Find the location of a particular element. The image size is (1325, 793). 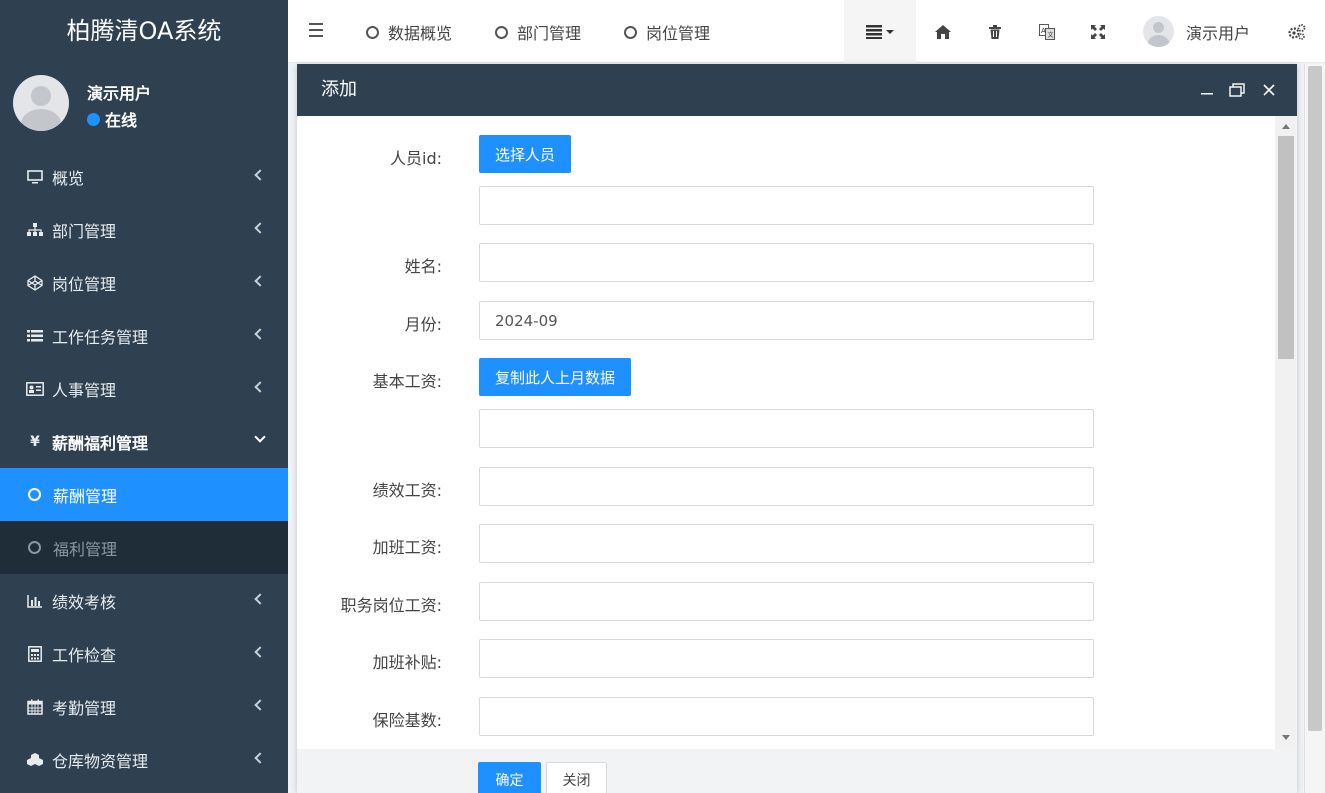

tab-data-overview: 数据概览 is located at coordinates (409, 32).